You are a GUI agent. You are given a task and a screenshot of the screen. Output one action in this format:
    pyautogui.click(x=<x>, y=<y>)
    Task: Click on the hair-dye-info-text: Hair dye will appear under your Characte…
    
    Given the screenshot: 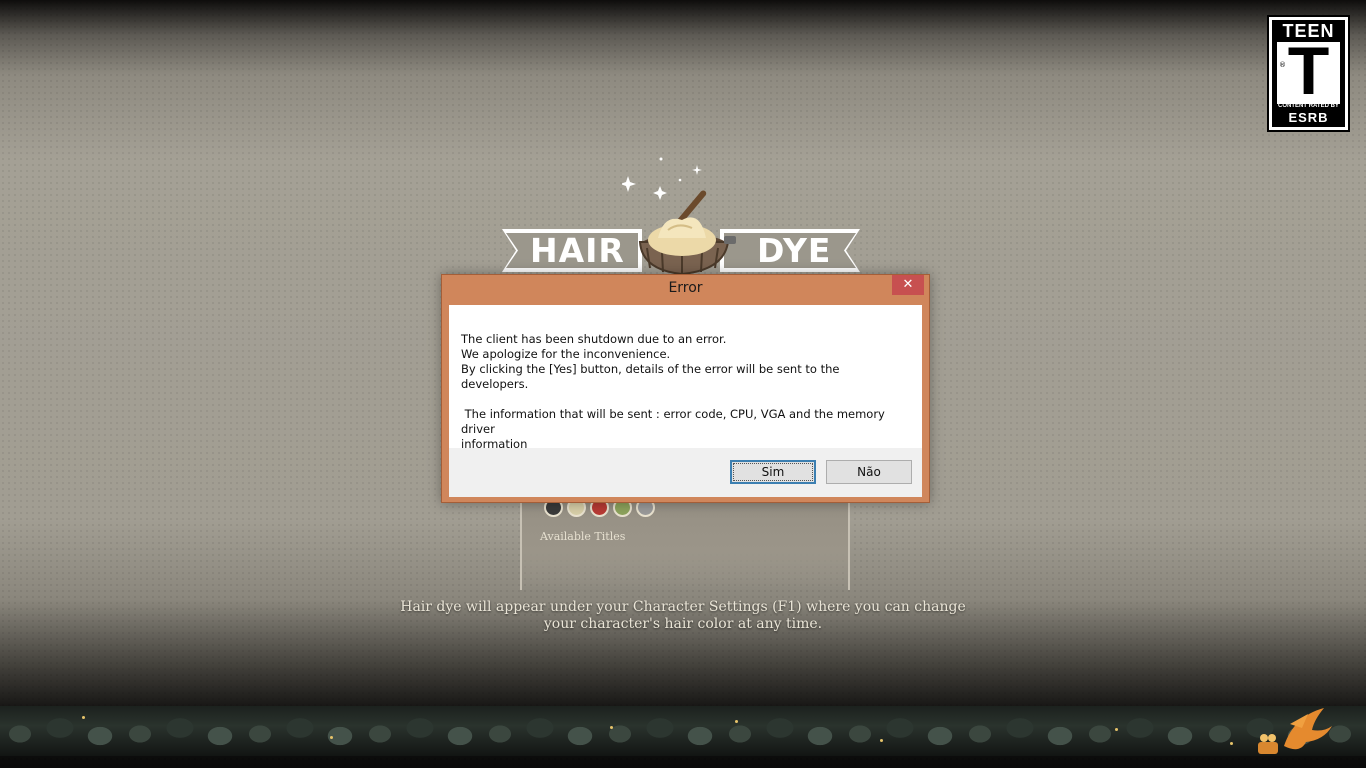 What is the action you would take?
    pyautogui.click(x=683, y=616)
    